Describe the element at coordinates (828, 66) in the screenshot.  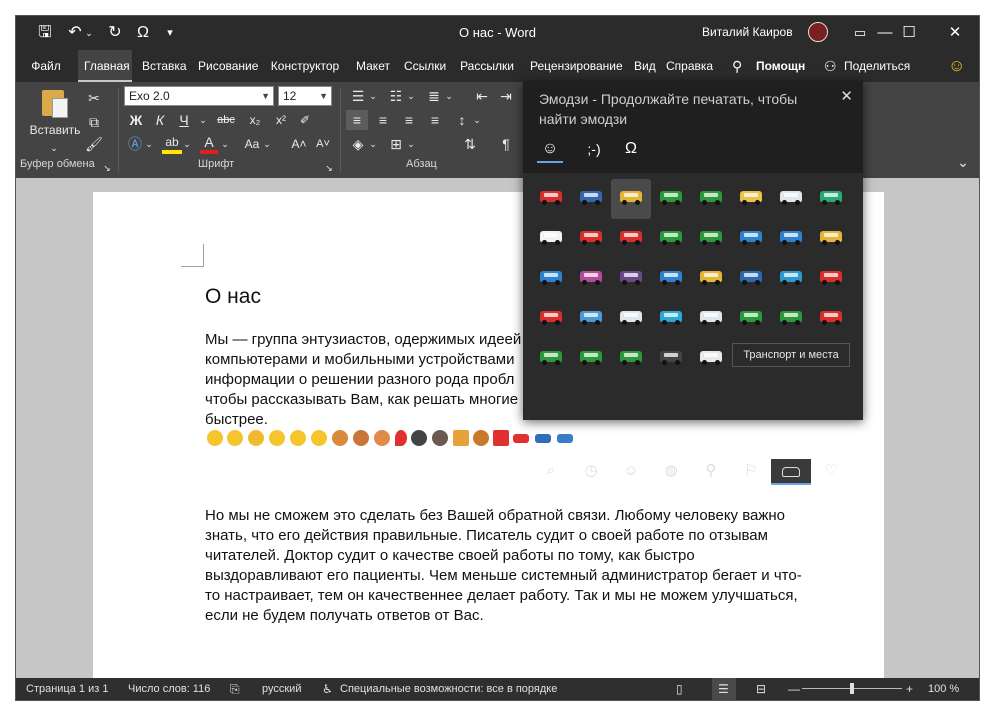
I see `share-person-icon: ⚇` at that location.